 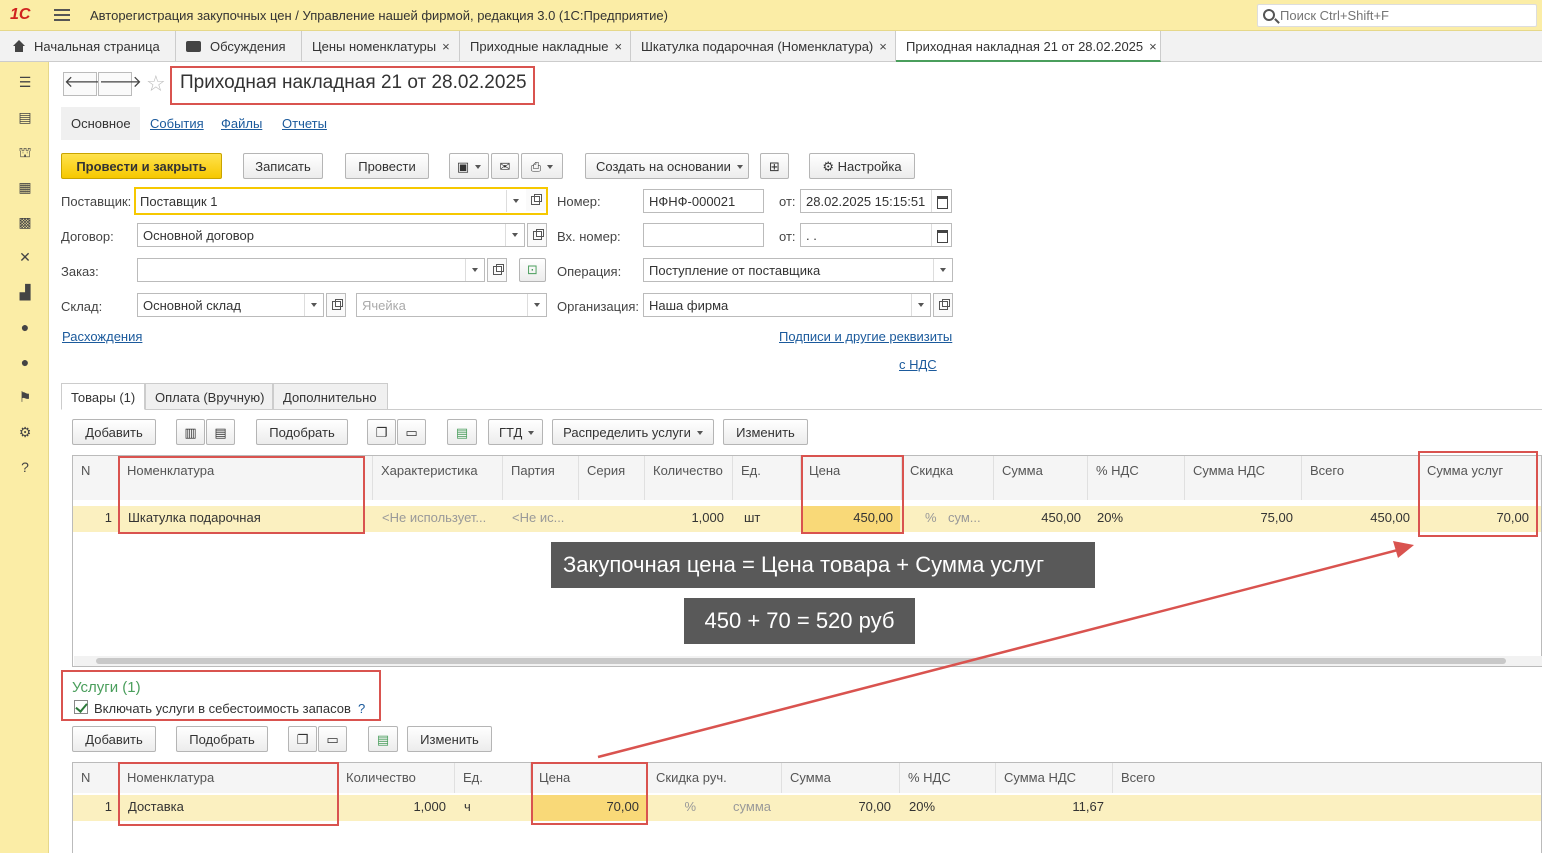 What do you see at coordinates (633, 432) in the screenshot?
I see `distribute-services-button: Распределить услуги` at bounding box center [633, 432].